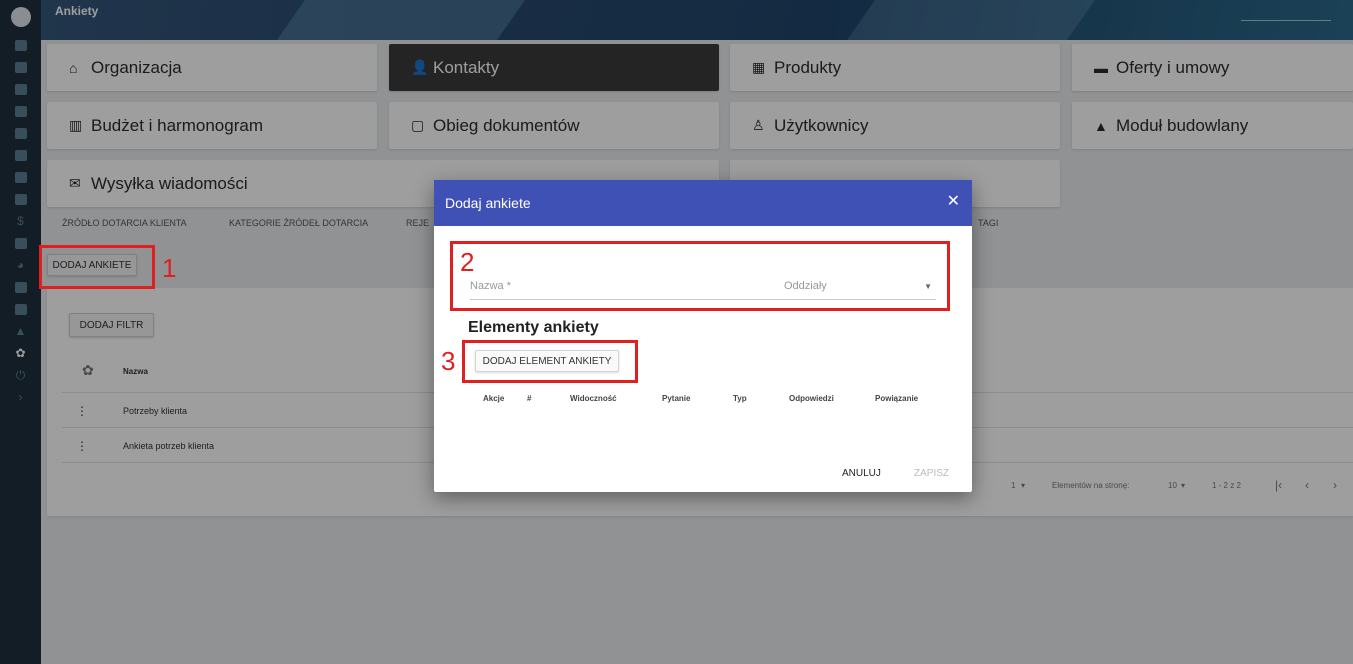 This screenshot has width=1353, height=664. I want to click on column-header-answers: Odpowiedzi, so click(811, 398).